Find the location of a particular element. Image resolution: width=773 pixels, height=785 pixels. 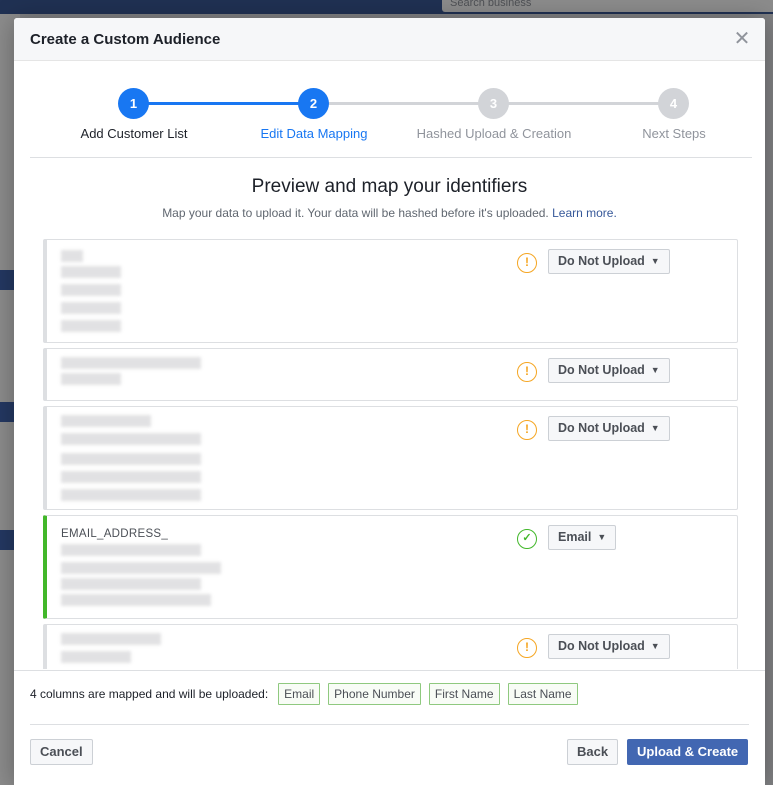

mapped-tag: Email is located at coordinates (299, 693).